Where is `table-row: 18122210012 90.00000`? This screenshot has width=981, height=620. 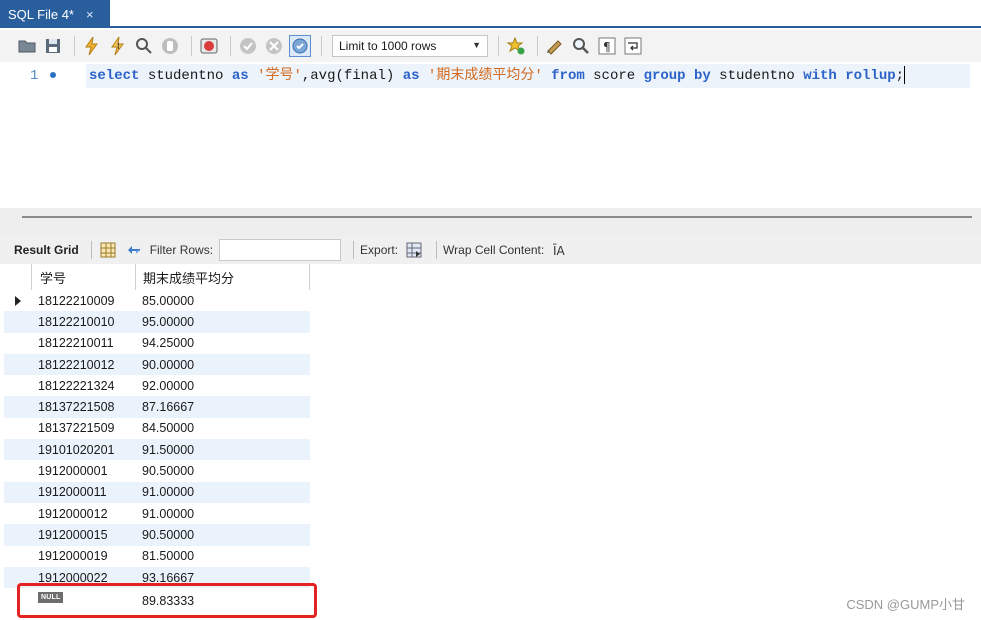 table-row: 18122210012 90.00000 is located at coordinates (157, 364).